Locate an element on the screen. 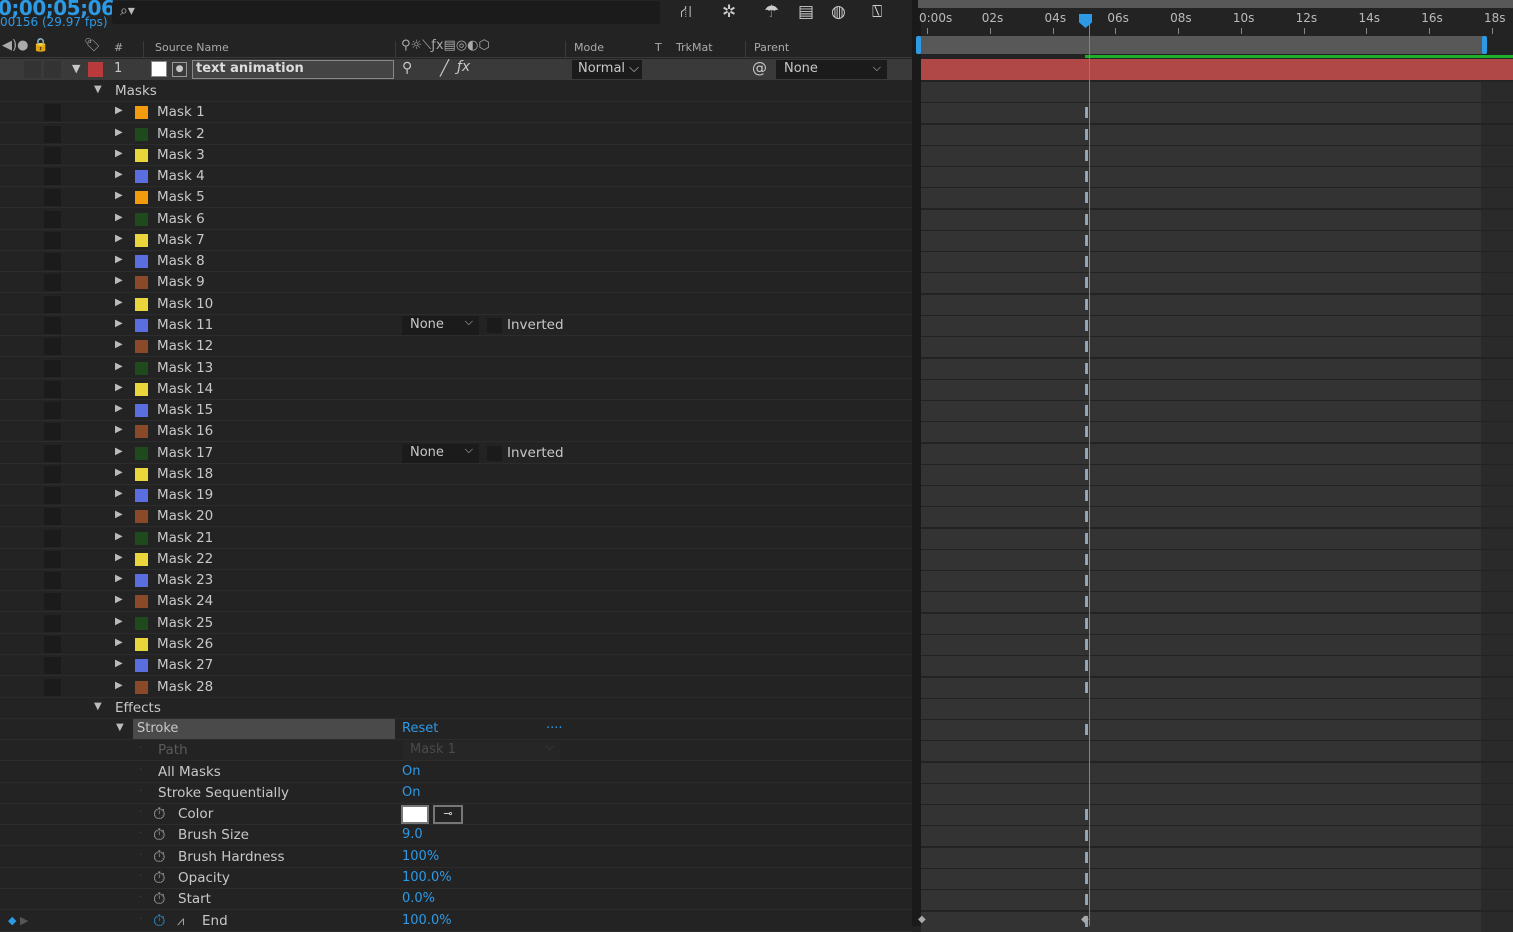 This screenshot has height=932, width=1513. mask-name: Mask 17 is located at coordinates (185, 453).